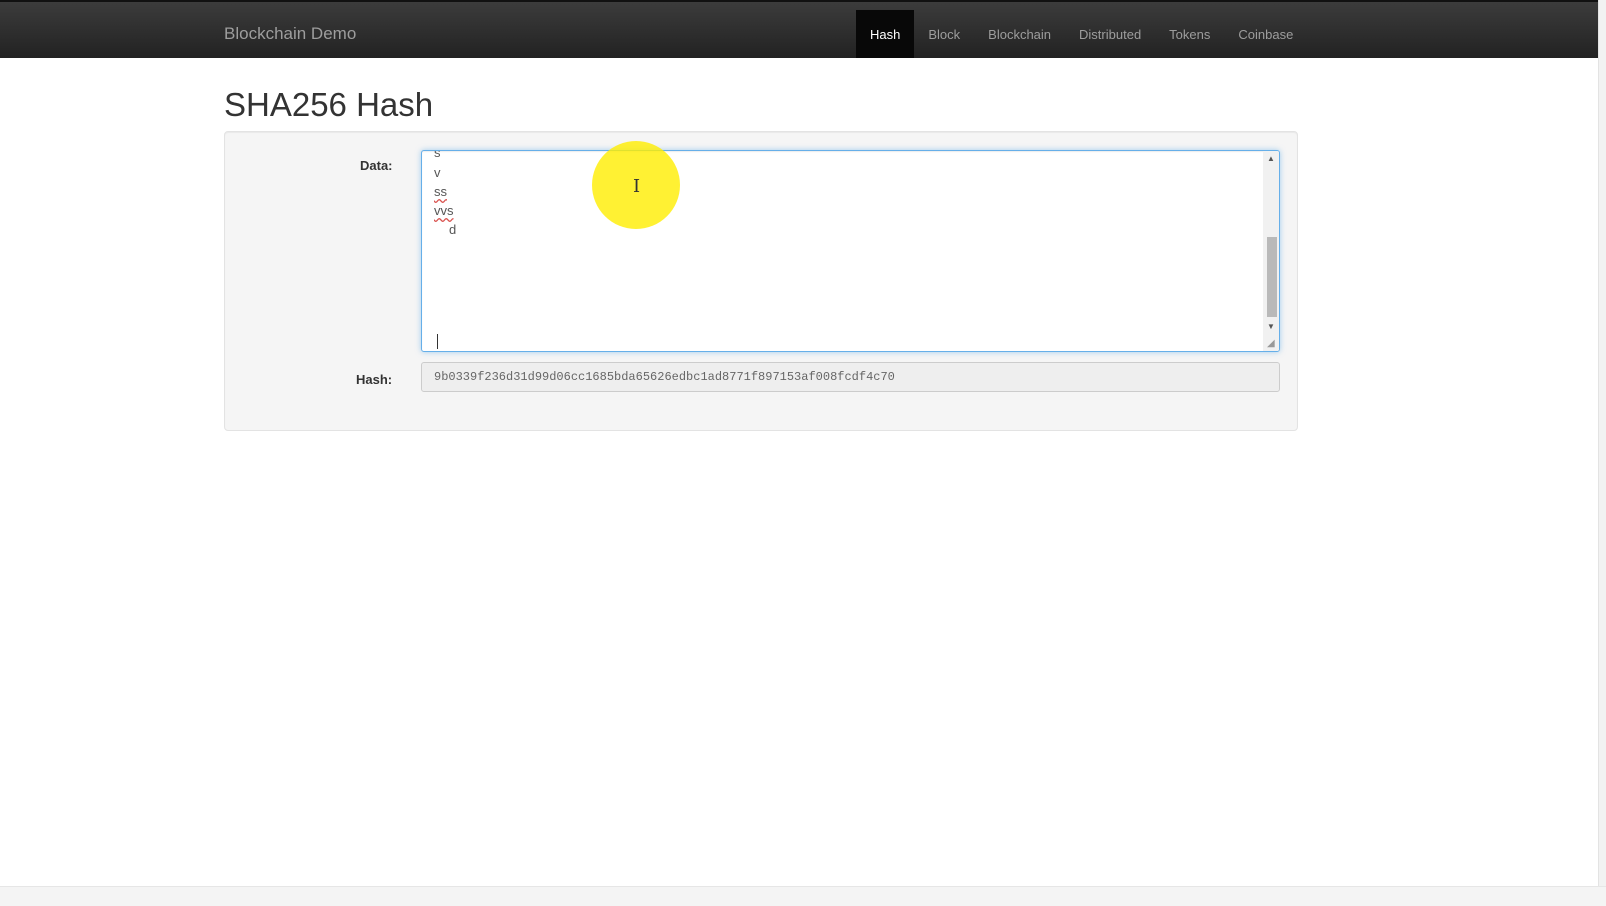 This screenshot has height=906, width=1606. Describe the element at coordinates (637, 186) in the screenshot. I see `text-cursor-icon: I` at that location.